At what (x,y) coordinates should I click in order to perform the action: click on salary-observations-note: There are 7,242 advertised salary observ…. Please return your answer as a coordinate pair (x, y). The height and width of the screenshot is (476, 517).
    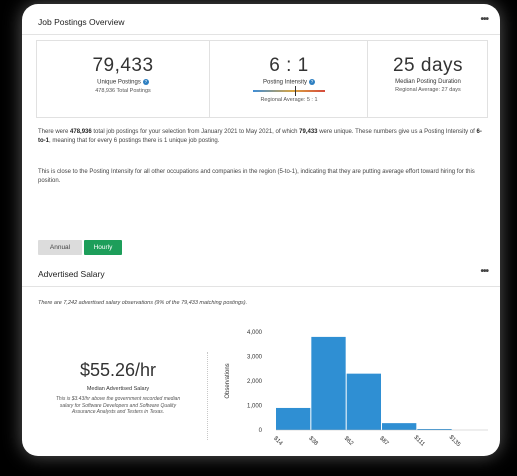
    Looking at the image, I should click on (143, 303).